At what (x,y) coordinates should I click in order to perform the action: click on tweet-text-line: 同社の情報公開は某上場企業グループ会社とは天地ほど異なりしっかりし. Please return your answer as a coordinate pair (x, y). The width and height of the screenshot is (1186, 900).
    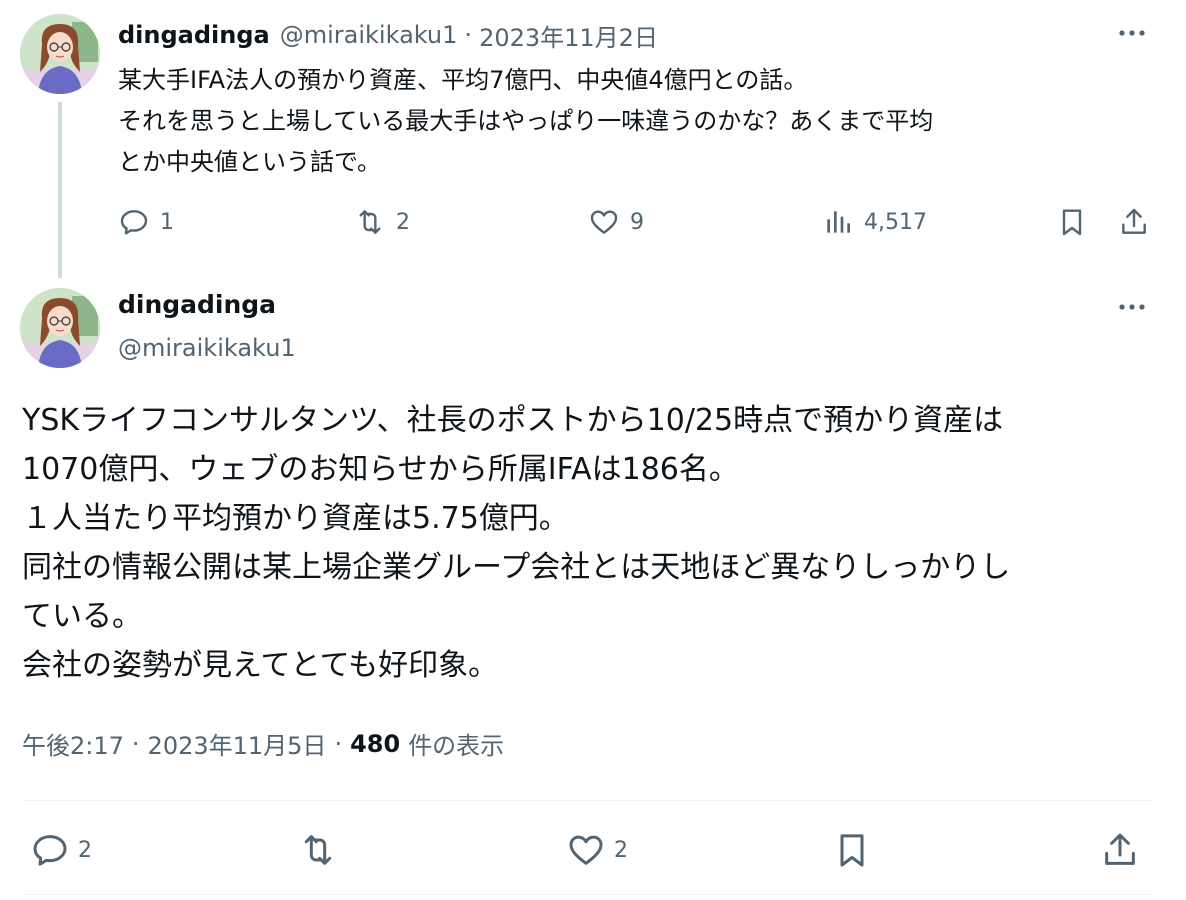
    Looking at the image, I should click on (516, 567).